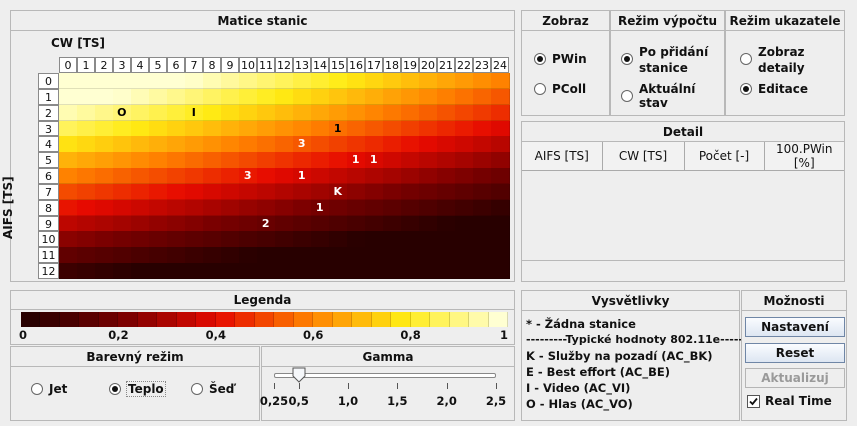 The image size is (857, 426). I want to click on matrix-cell: 1, so click(338, 128).